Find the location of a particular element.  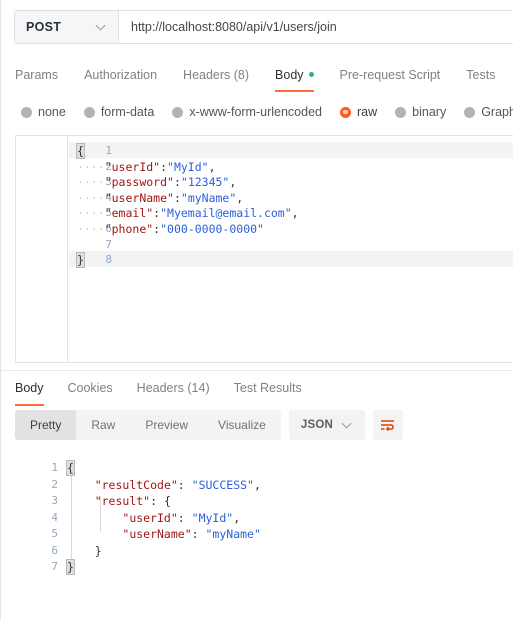

request-tab-pre-request-script: Pre-request Script is located at coordinates (390, 75).